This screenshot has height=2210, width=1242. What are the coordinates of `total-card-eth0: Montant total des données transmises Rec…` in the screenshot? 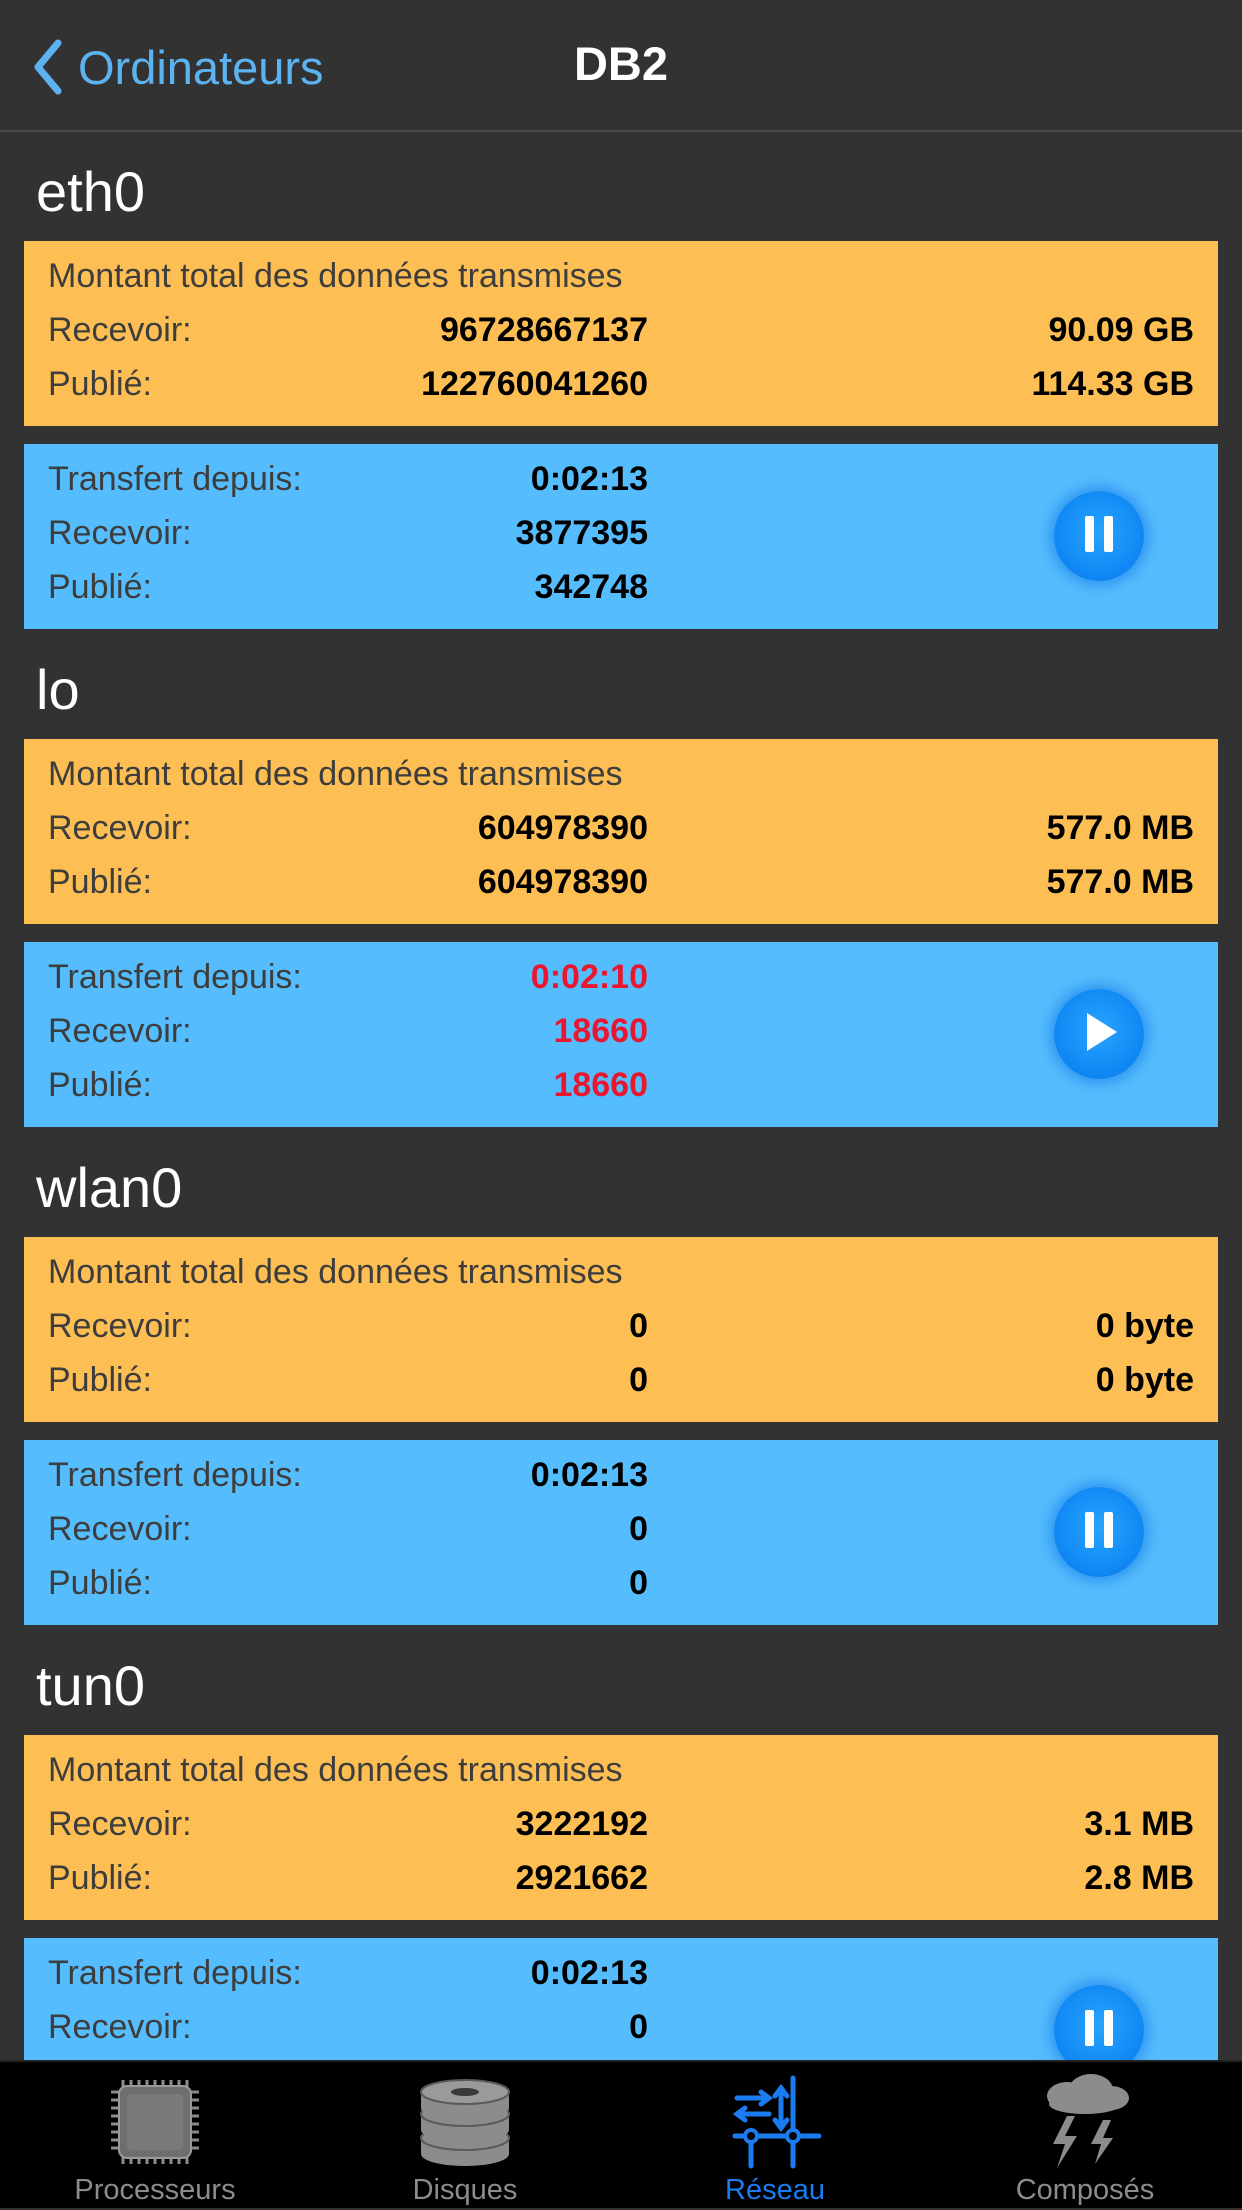 It's located at (621, 333).